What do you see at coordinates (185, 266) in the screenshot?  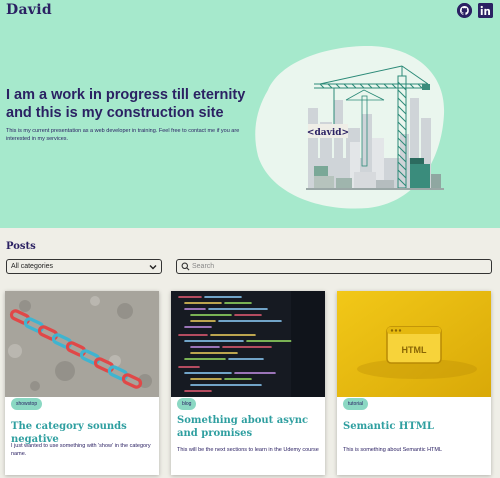 I see `search-icon` at bounding box center [185, 266].